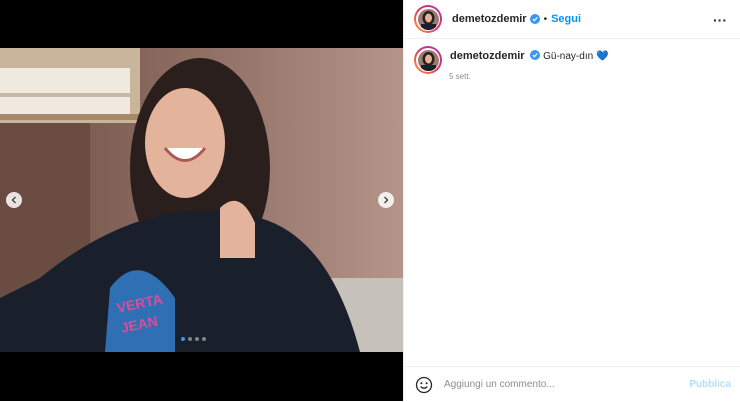 The height and width of the screenshot is (402, 740). I want to click on caption-username-link: demetozdemir, so click(487, 56).